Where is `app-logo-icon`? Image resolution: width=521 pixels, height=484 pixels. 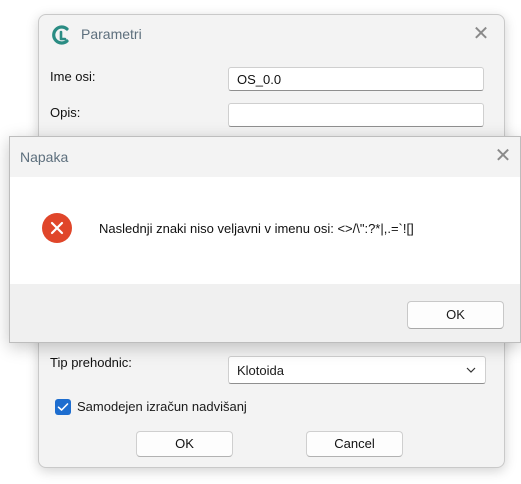
app-logo-icon is located at coordinates (60, 35).